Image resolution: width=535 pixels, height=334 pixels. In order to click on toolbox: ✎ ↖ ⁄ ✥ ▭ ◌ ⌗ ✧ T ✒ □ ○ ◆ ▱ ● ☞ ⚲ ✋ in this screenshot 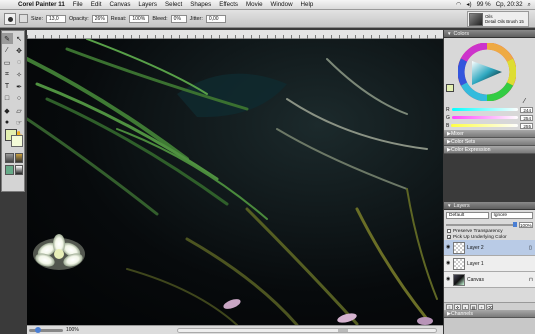, I will do `click(13, 111)`.